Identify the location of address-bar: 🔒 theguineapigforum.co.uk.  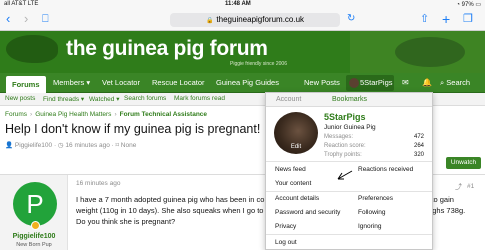
(255, 20).